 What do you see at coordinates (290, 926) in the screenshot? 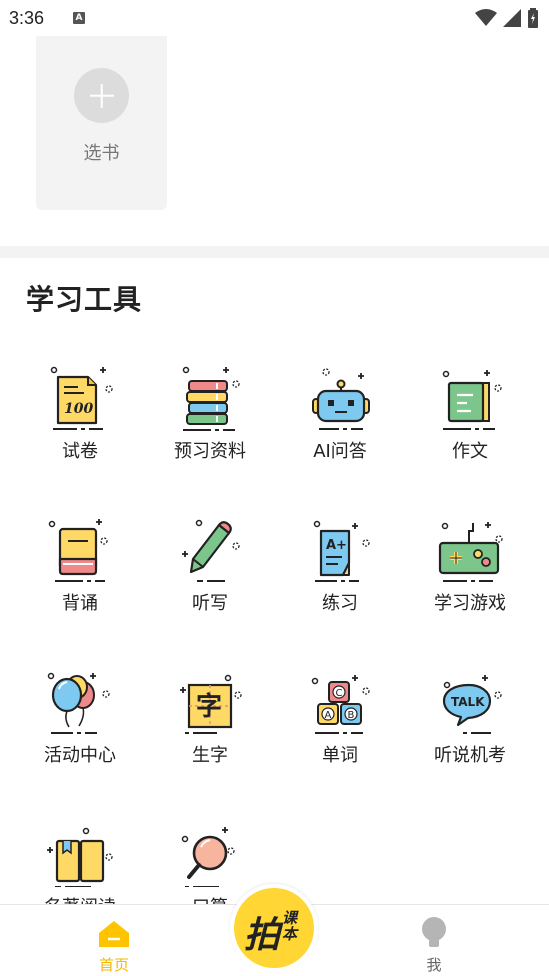
I see `camera-sub-label: 课本` at bounding box center [290, 926].